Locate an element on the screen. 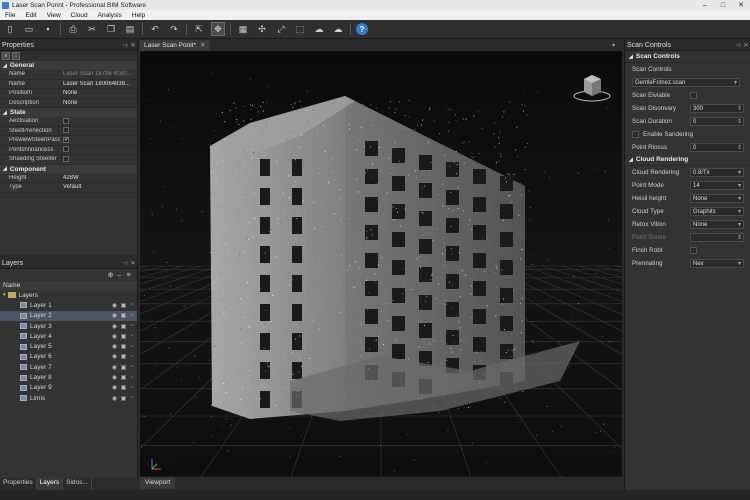 This screenshot has height=500, width=750. menu-analysis: Analysis is located at coordinates (110, 15).